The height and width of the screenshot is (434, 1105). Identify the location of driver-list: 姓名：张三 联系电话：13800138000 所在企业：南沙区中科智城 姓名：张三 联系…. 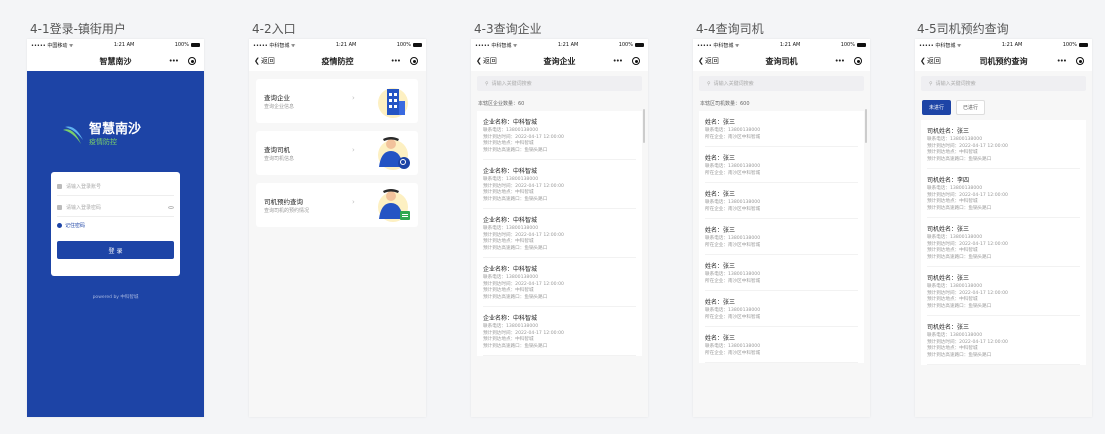
(781, 237).